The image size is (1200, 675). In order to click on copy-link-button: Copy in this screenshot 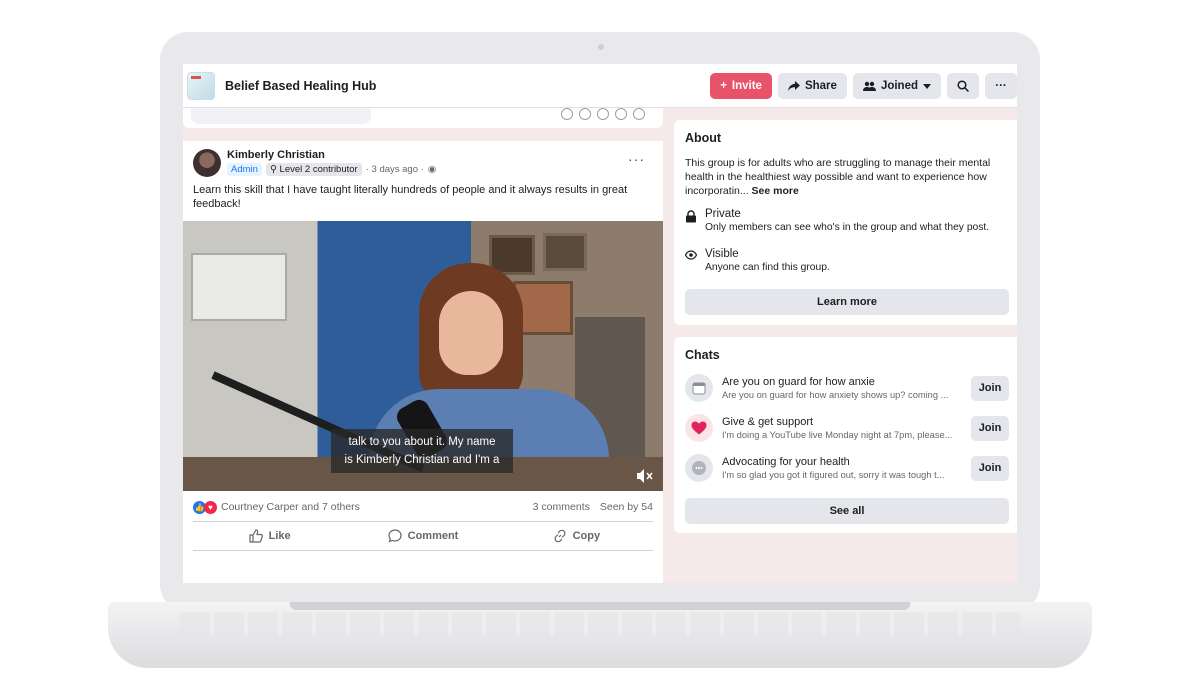, I will do `click(576, 536)`.